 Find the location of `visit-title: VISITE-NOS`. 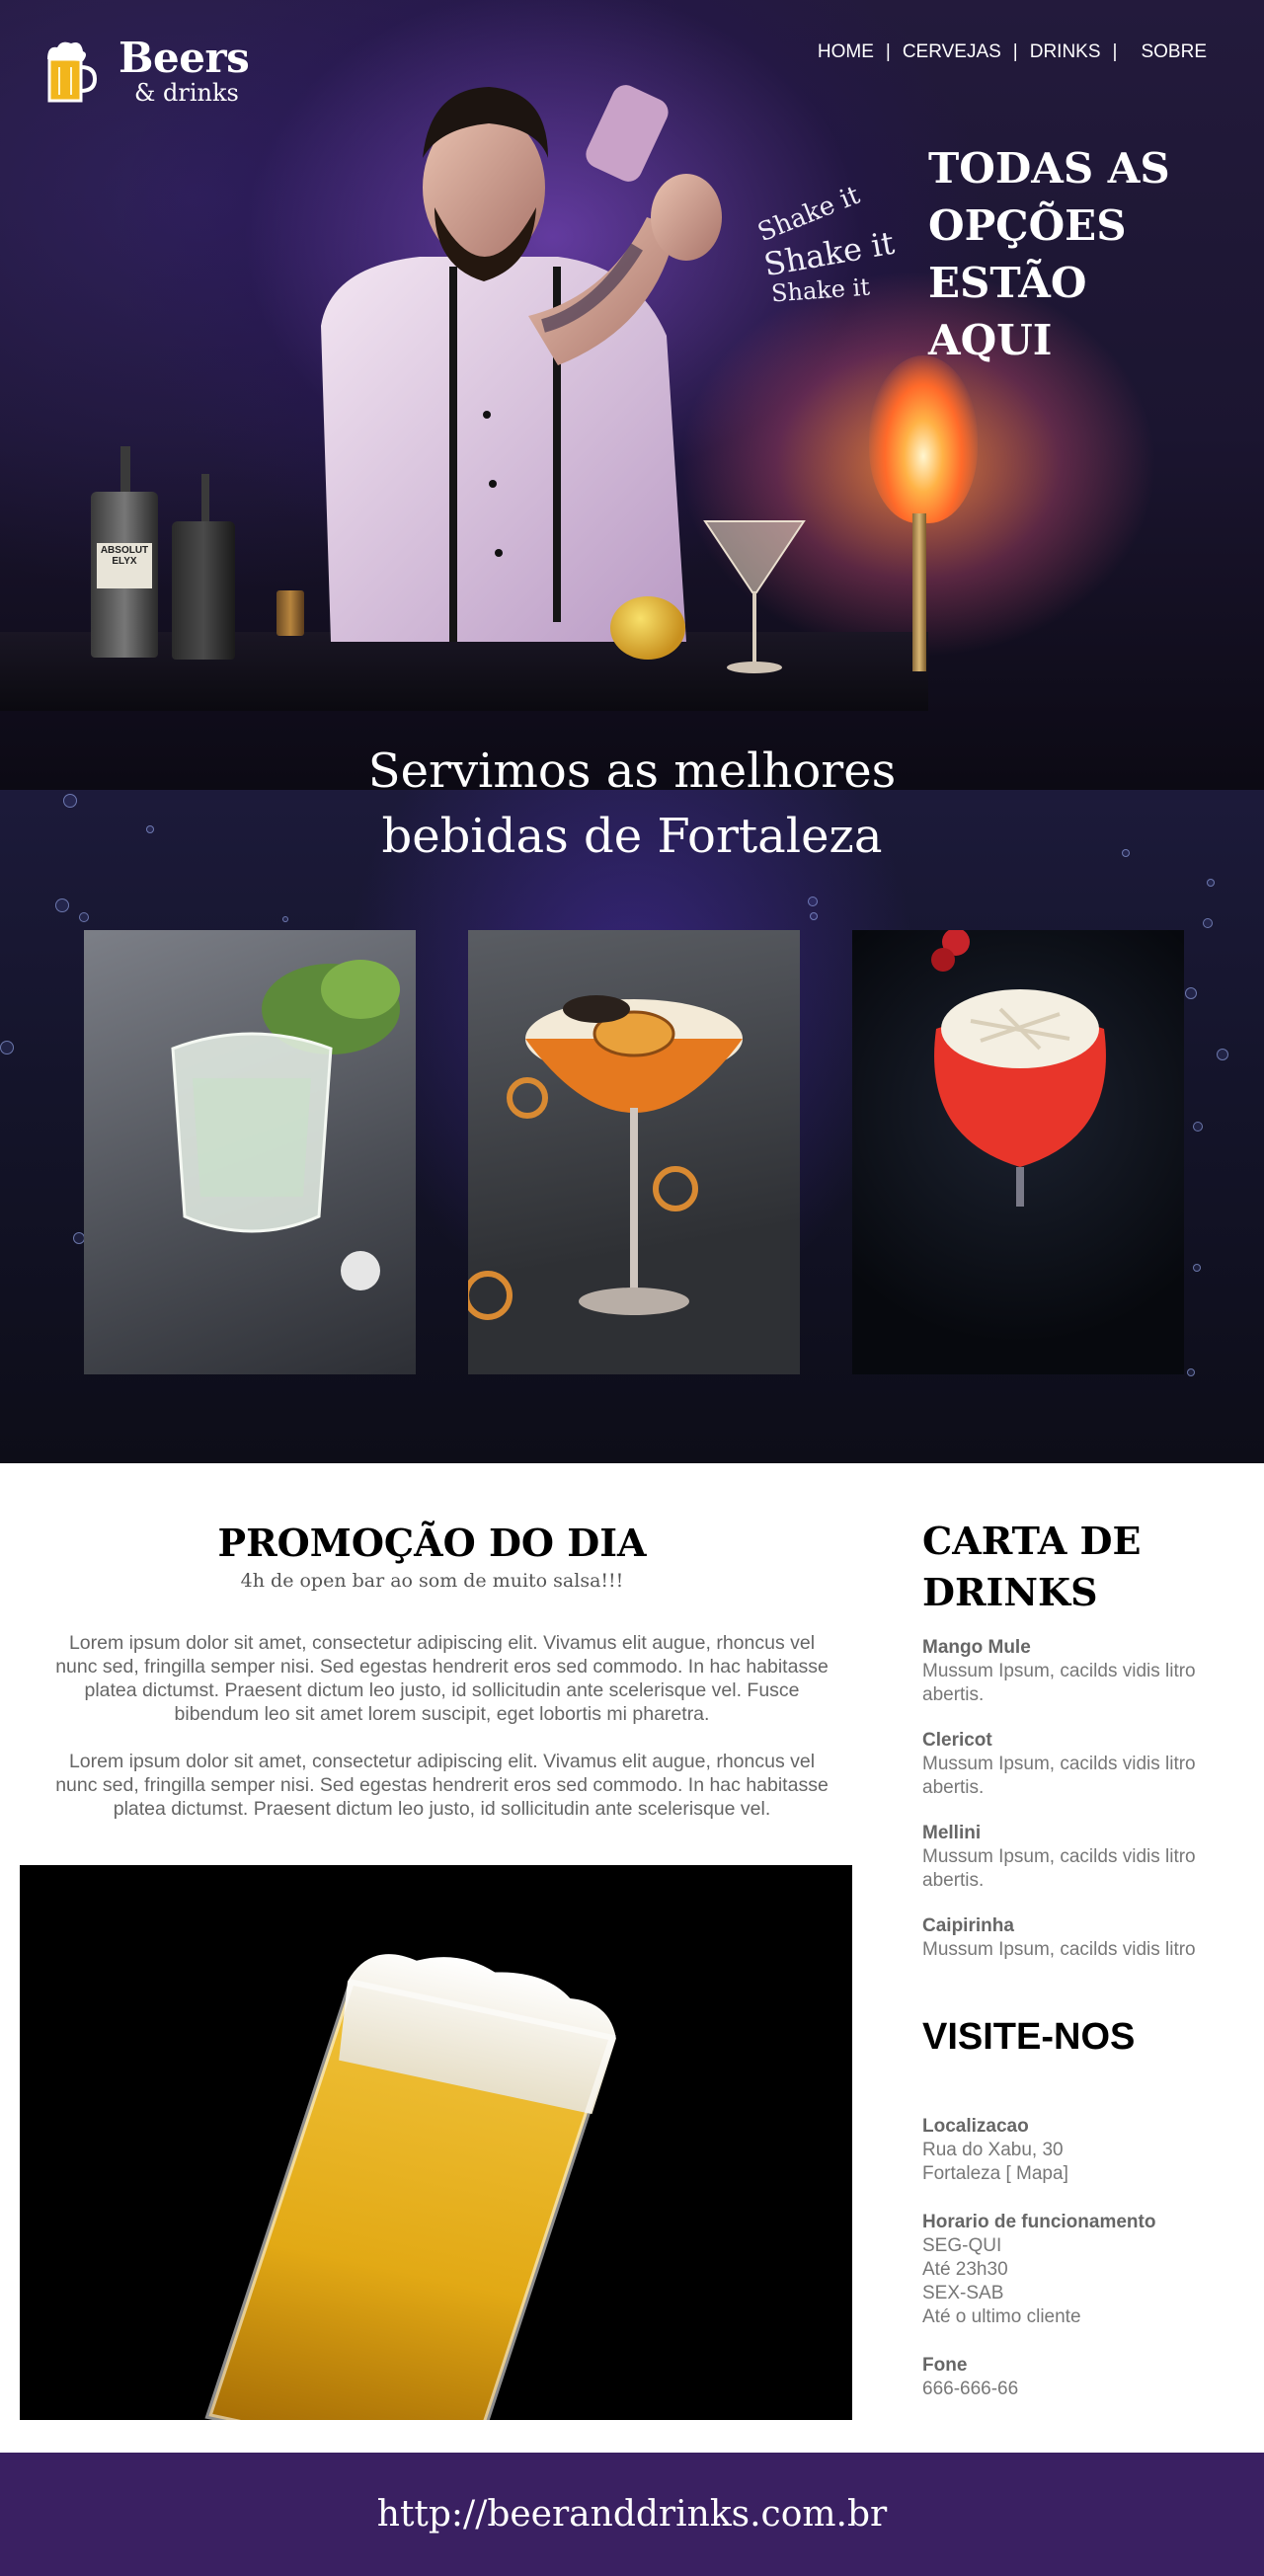

visit-title: VISITE-NOS is located at coordinates (1029, 2037).